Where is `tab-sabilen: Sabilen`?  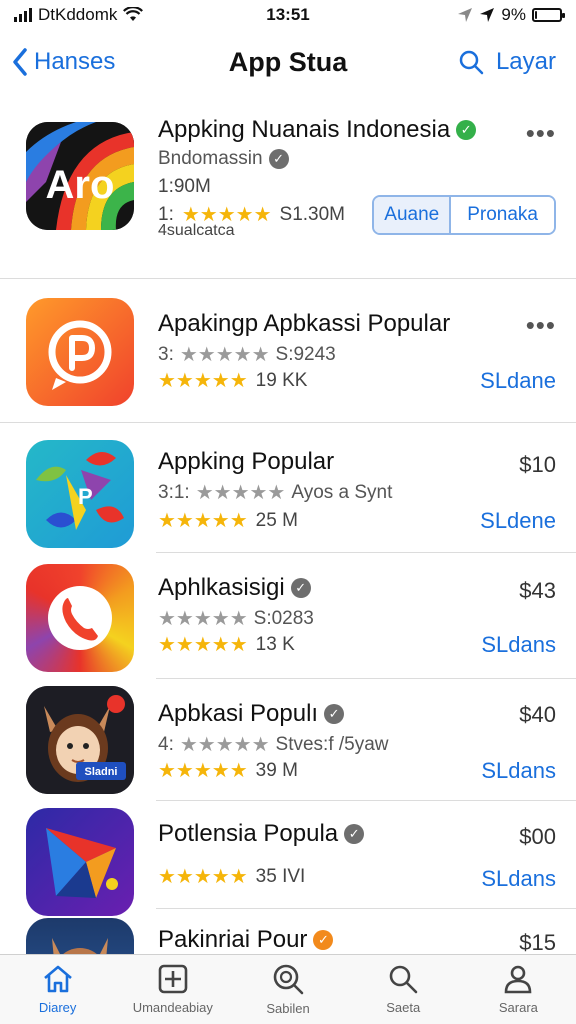 tab-sabilen: Sabilen is located at coordinates (287, 989).